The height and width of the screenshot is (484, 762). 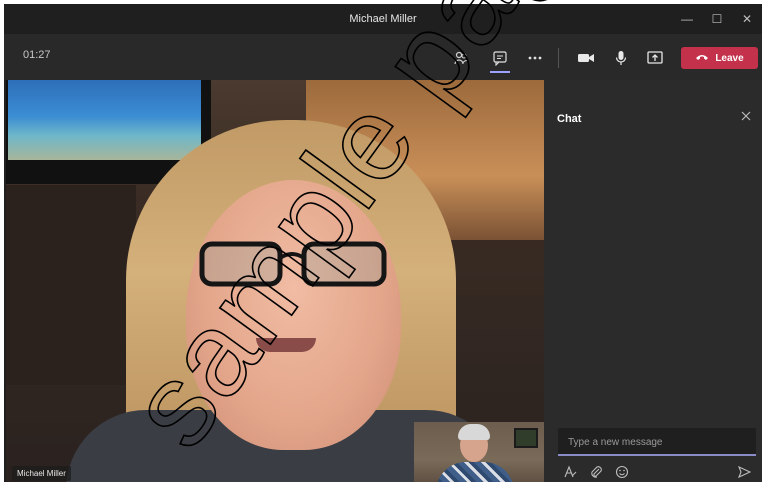 What do you see at coordinates (657, 442) in the screenshot?
I see `chat-message-input: Type a new message` at bounding box center [657, 442].